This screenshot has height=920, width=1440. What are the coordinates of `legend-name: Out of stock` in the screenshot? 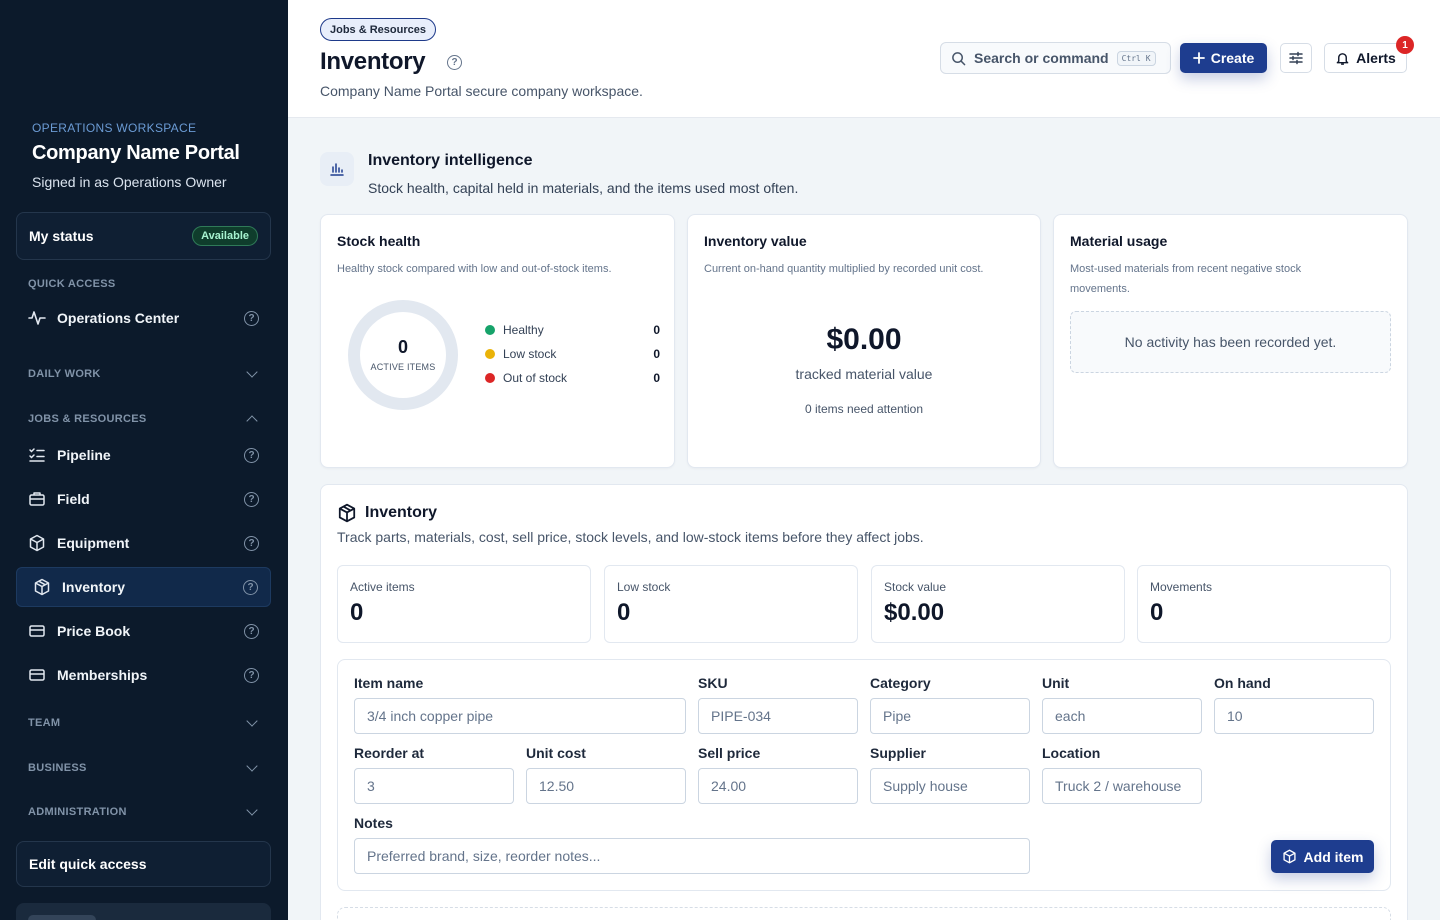 It's located at (535, 378).